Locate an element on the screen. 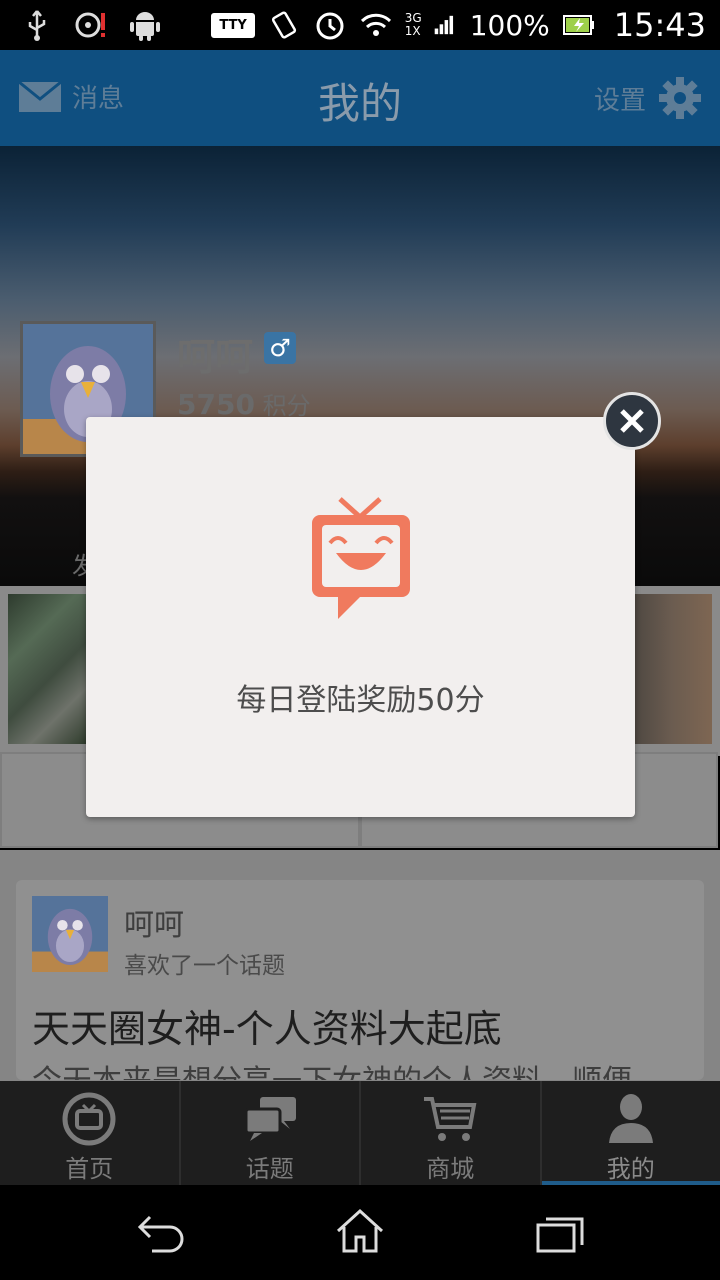 Image resolution: width=720 pixels, height=1280 pixels. wifi-icon is located at coordinates (375, 24).